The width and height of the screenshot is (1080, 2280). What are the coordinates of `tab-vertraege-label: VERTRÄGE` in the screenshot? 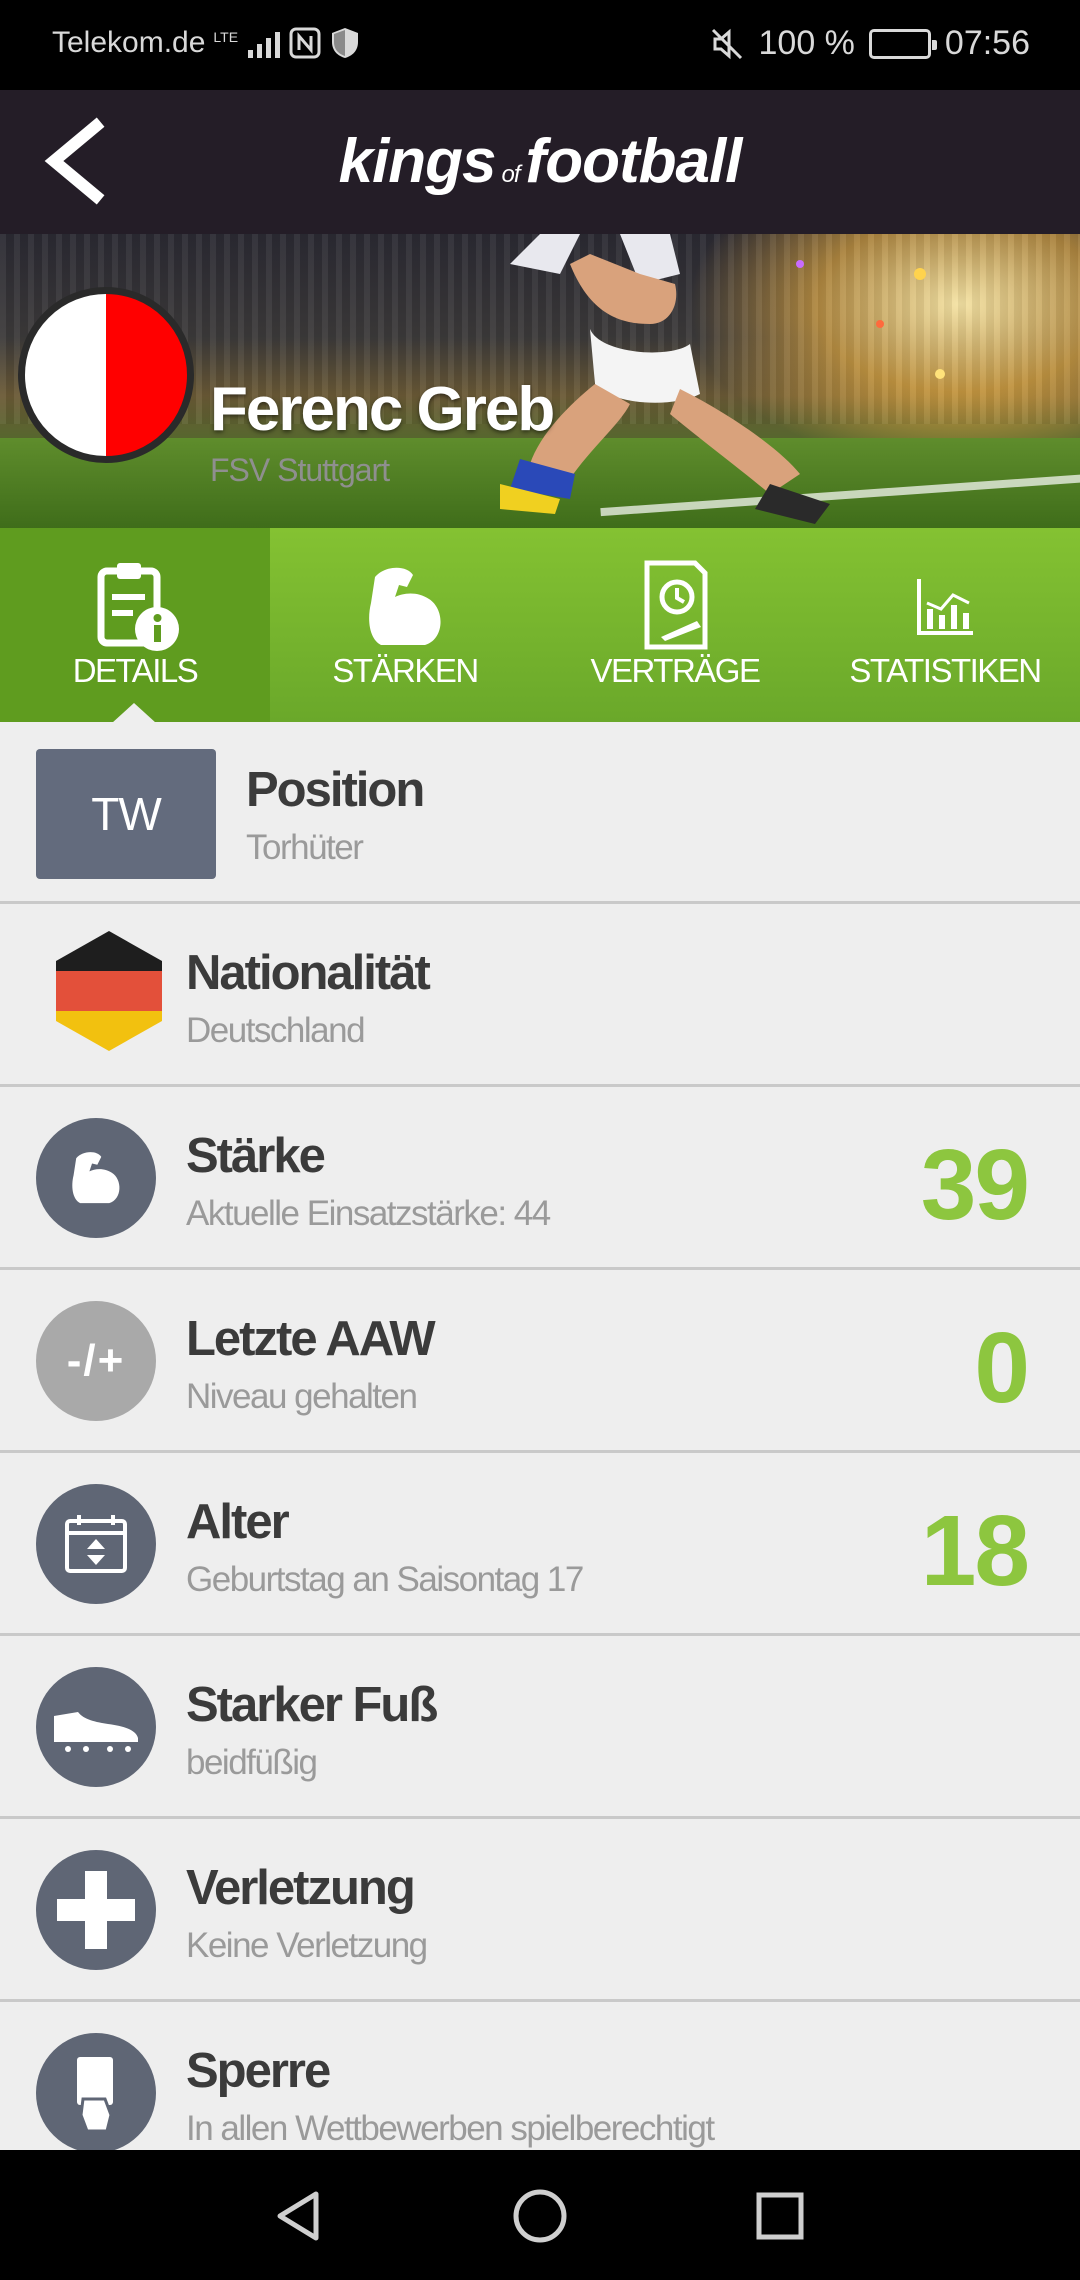 It's located at (675, 670).